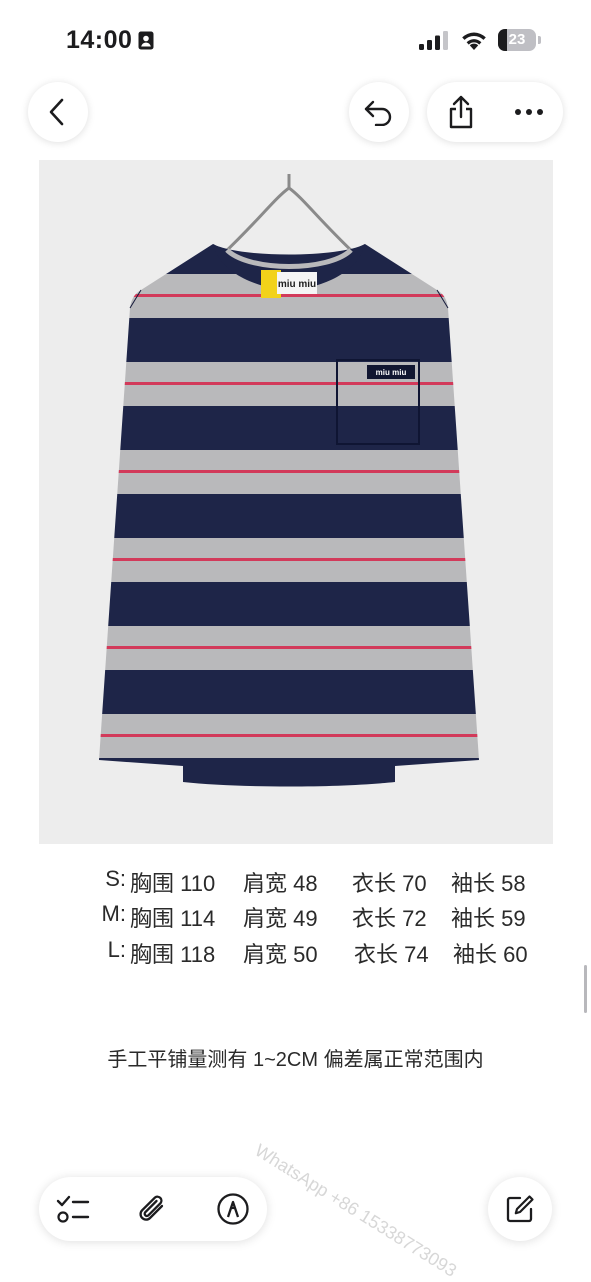 This screenshot has height=1282, width=591. What do you see at coordinates (146, 40) in the screenshot?
I see `id-card-icon` at bounding box center [146, 40].